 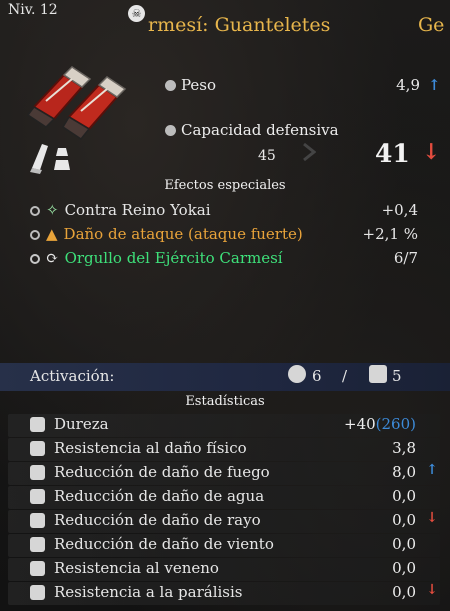 I want to click on lightning-icon, so click(x=37, y=520).